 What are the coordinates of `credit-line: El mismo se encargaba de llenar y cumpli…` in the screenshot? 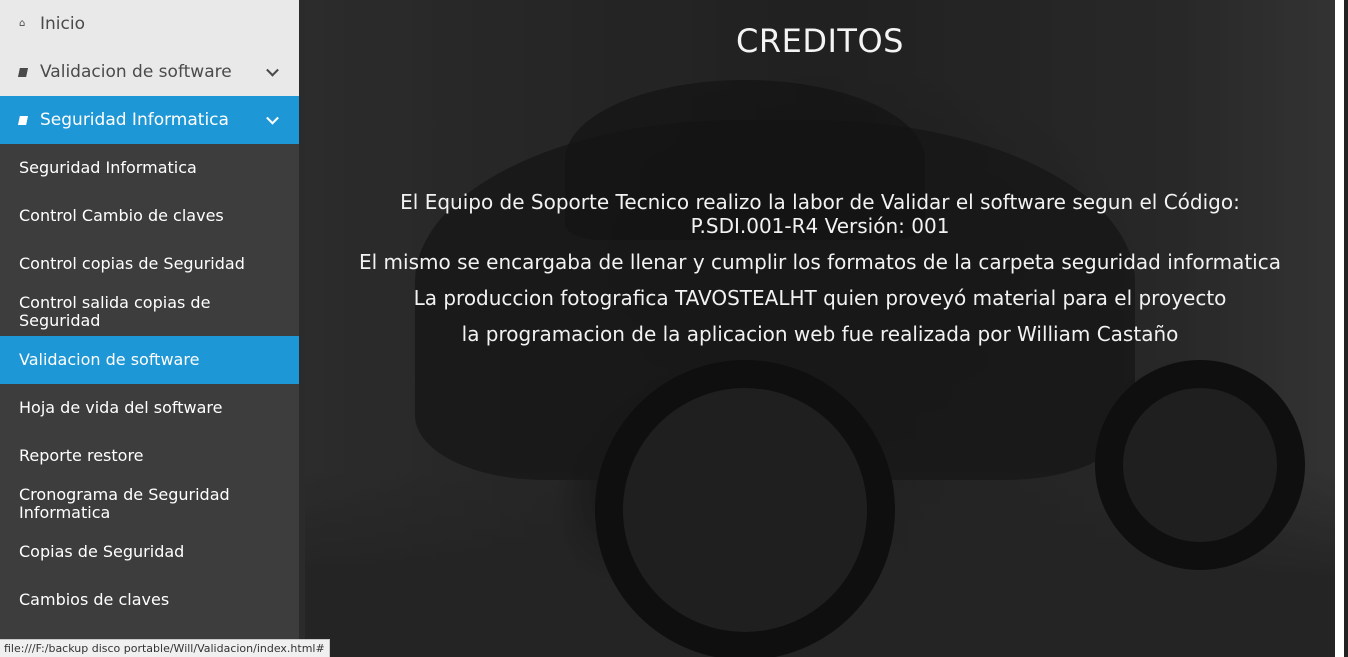 It's located at (820, 262).